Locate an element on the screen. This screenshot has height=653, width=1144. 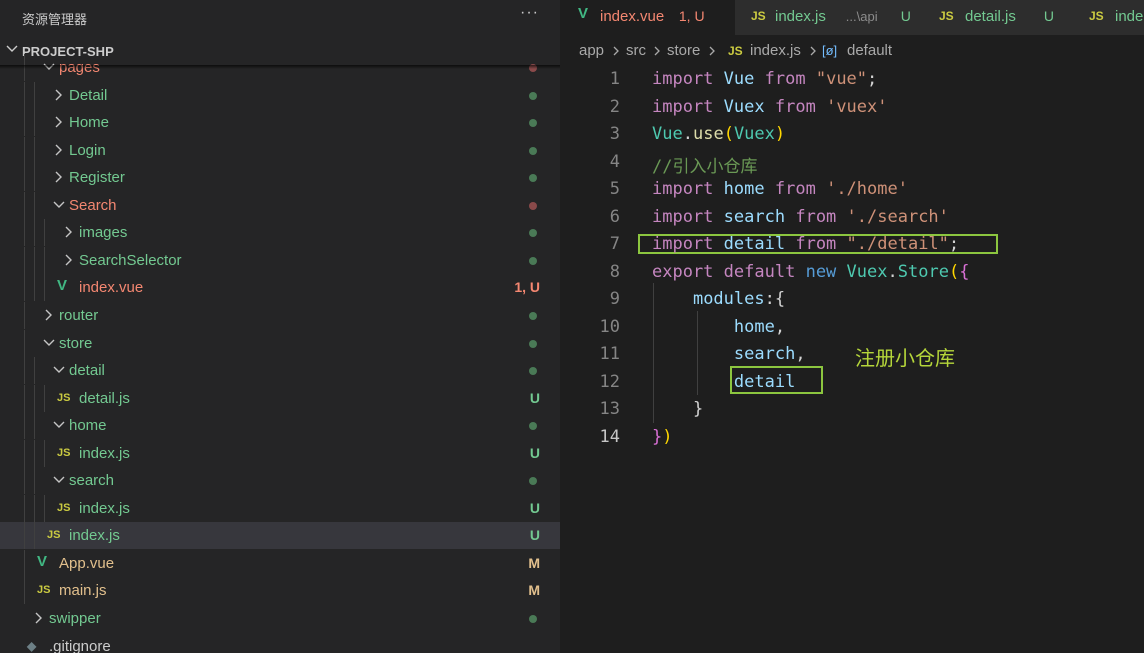
tree-item-label: Detail is located at coordinates (88, 95).